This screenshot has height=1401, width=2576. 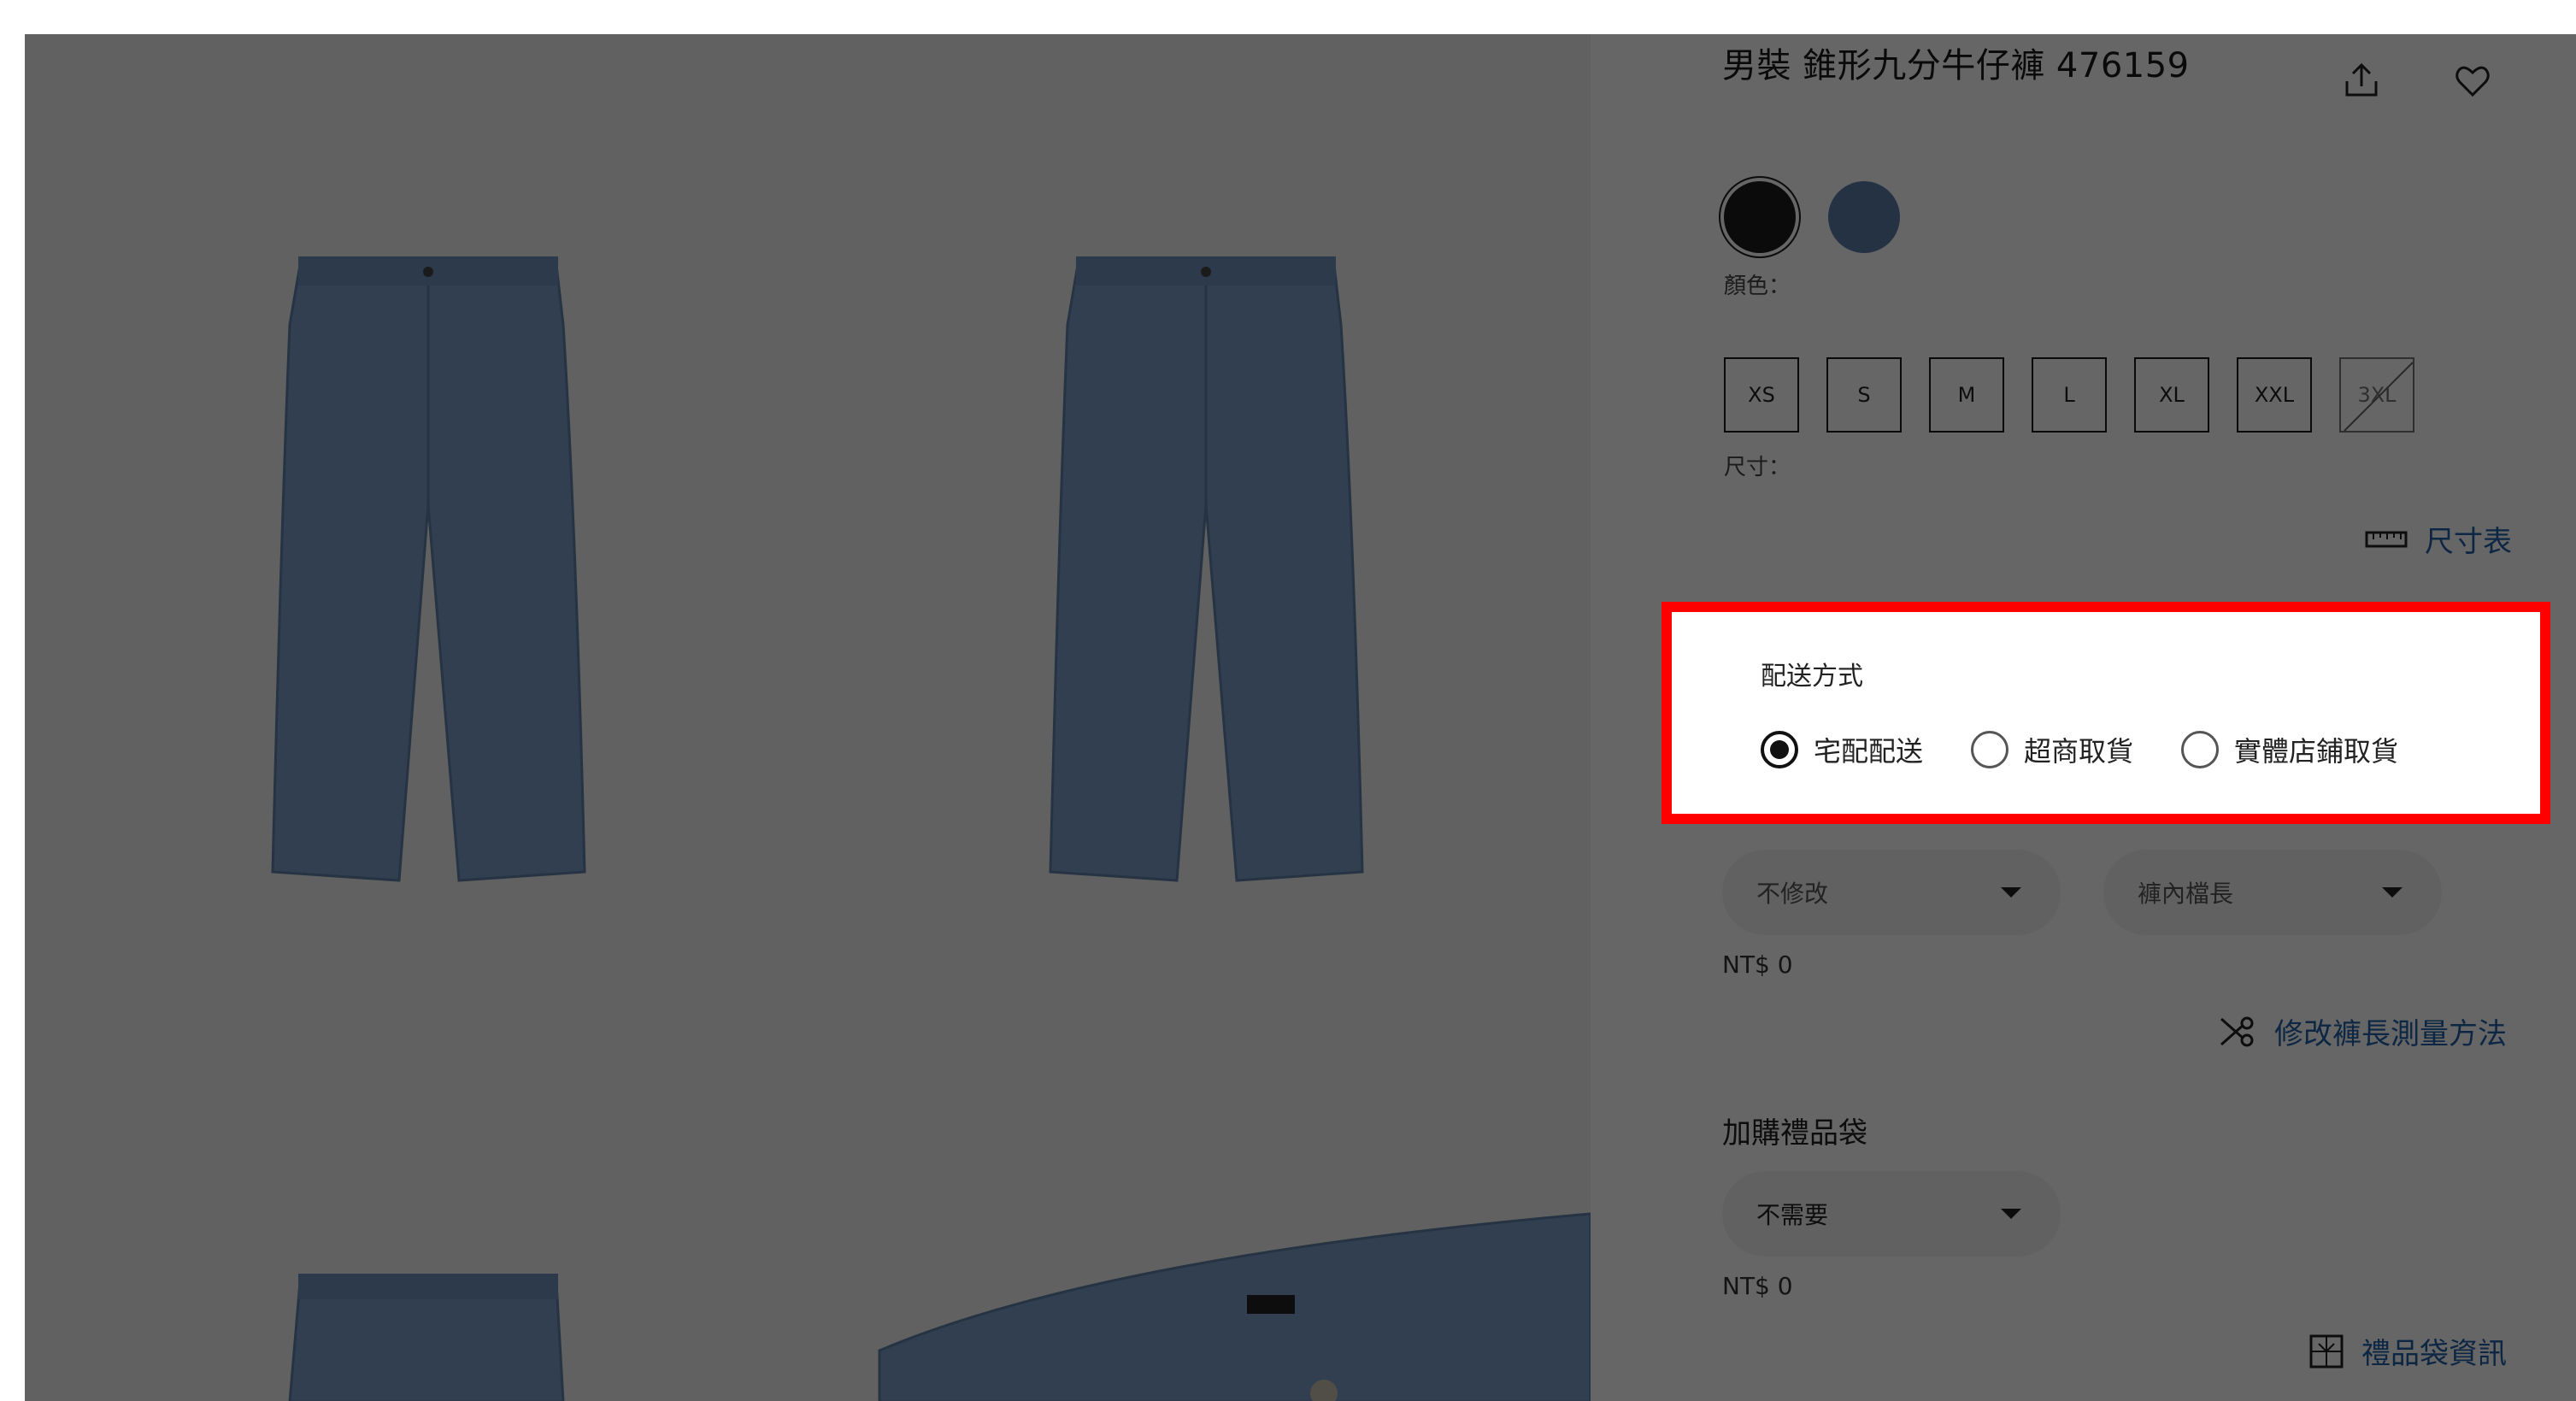 What do you see at coordinates (2237, 1031) in the screenshot?
I see `scissors-icon` at bounding box center [2237, 1031].